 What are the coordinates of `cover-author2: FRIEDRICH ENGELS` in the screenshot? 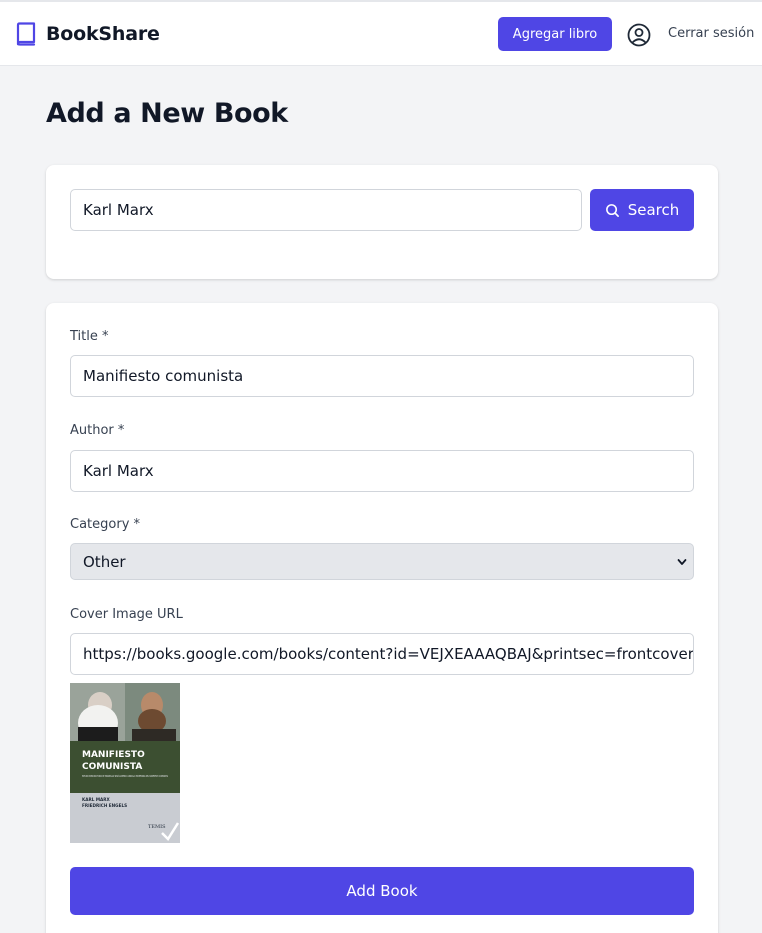 It's located at (104, 805).